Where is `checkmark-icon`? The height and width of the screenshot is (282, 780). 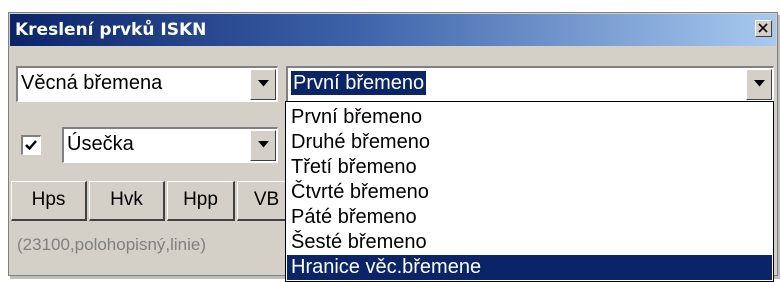 checkmark-icon is located at coordinates (31, 145).